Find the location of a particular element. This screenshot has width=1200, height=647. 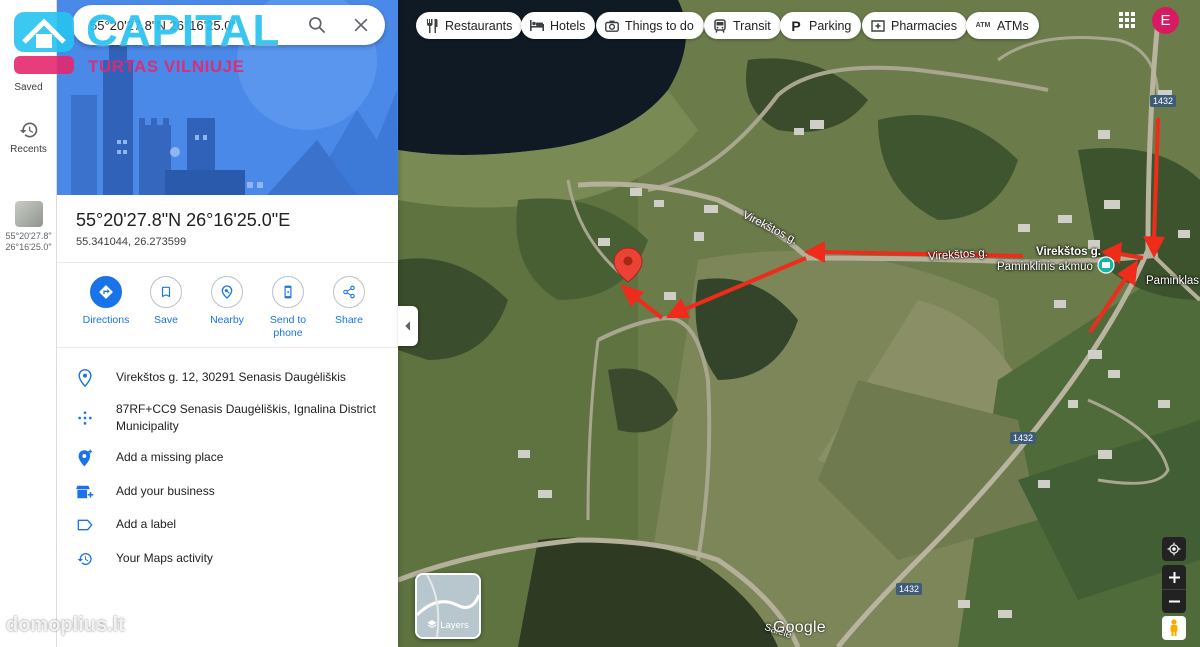

plus-code-icon is located at coordinates (85, 418).